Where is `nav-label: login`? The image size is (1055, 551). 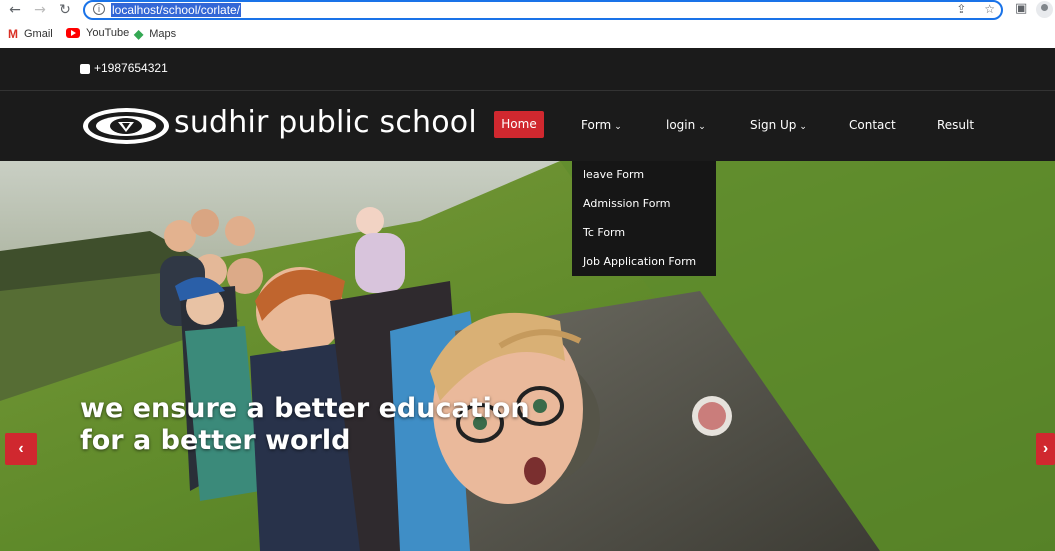 nav-label: login is located at coordinates (681, 125).